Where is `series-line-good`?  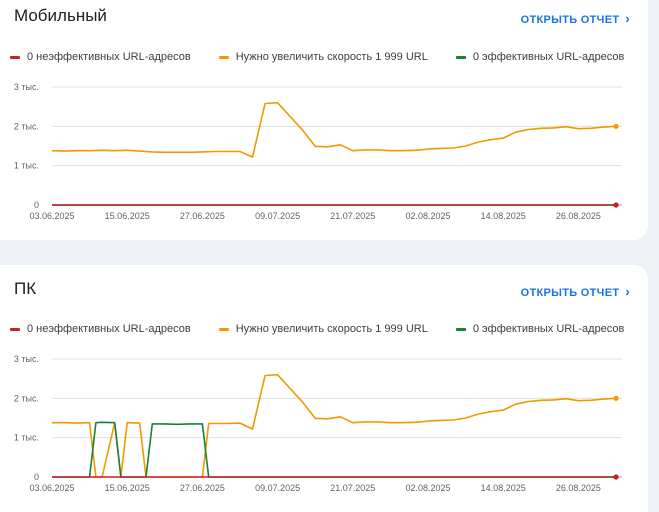
series-line-good is located at coordinates (334, 449).